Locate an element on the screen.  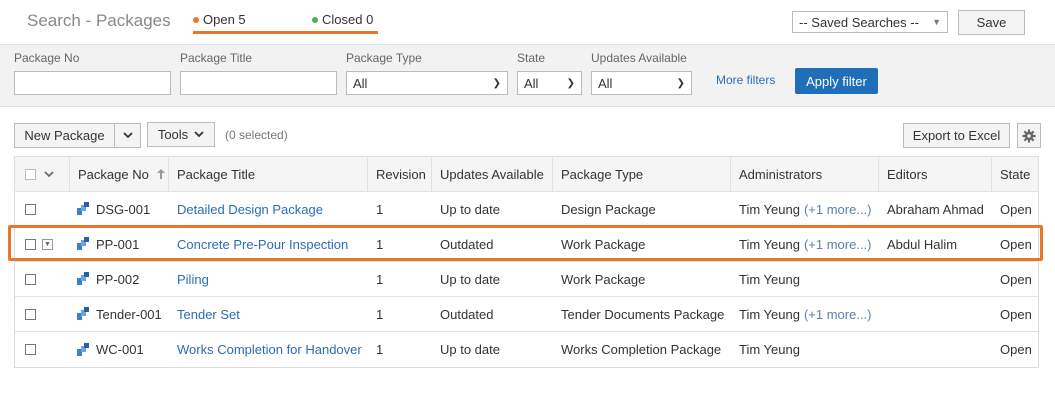
open-dot-icon is located at coordinates (196, 19).